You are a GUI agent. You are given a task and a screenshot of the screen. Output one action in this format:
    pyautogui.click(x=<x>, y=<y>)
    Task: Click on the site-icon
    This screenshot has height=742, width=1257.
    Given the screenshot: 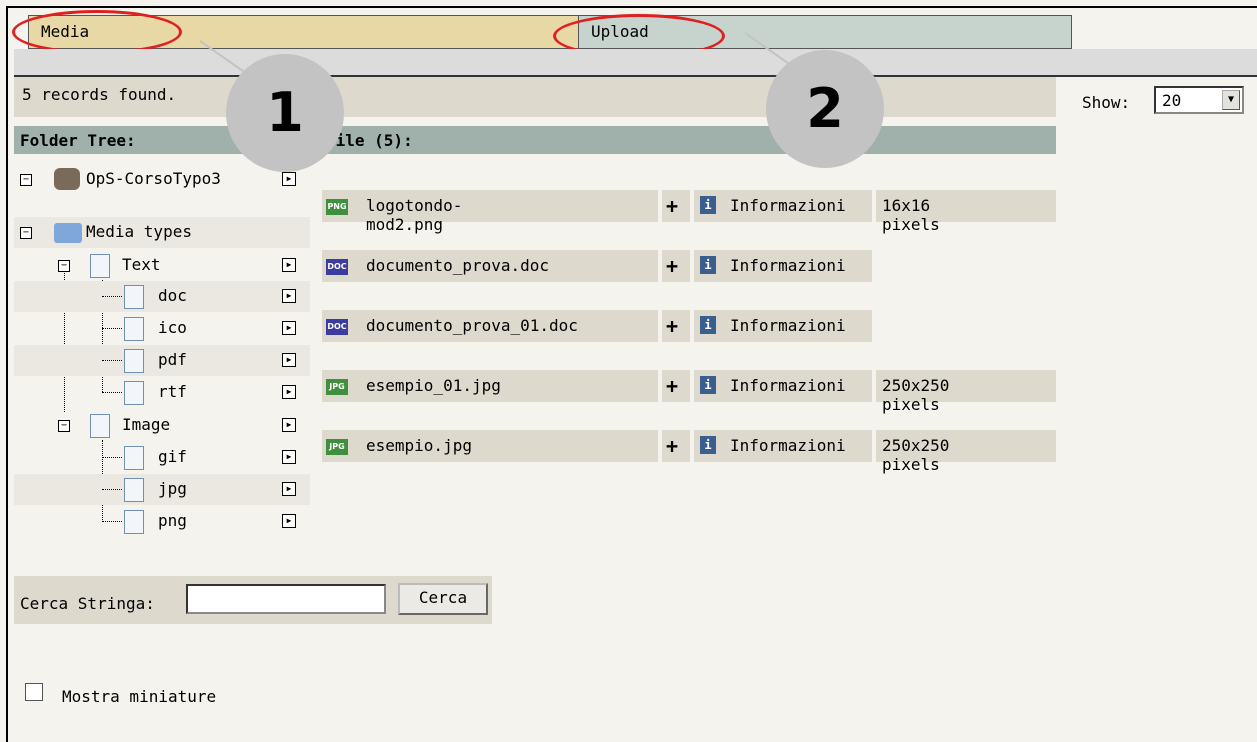 What is the action you would take?
    pyautogui.click(x=67, y=179)
    